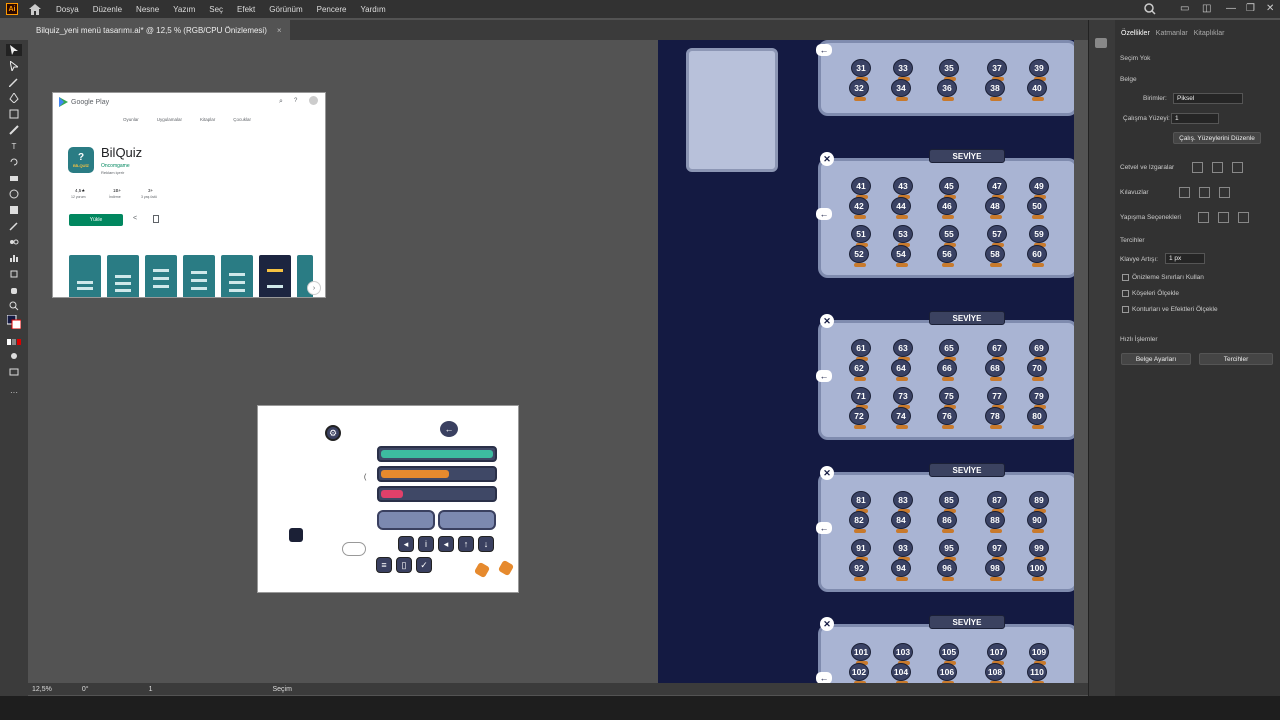  Describe the element at coordinates (147, 9) in the screenshot. I see `menu-nesne: Nesne` at that location.